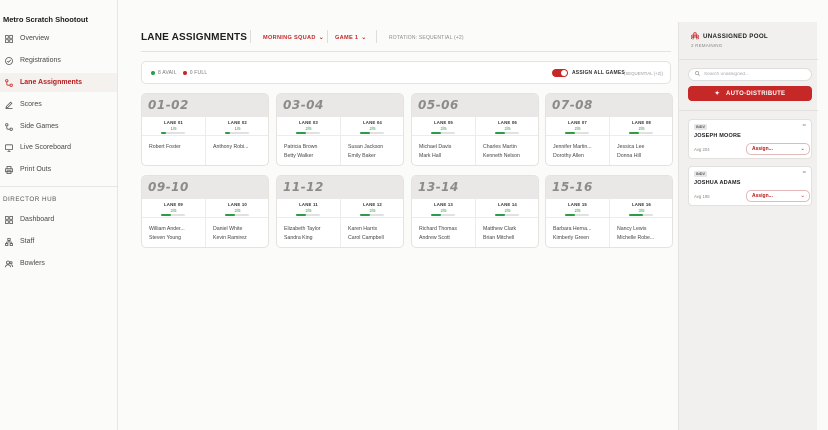 Image resolution: width=828 pixels, height=430 pixels. I want to click on lane-bowler: Matthew Clark, so click(509, 229).